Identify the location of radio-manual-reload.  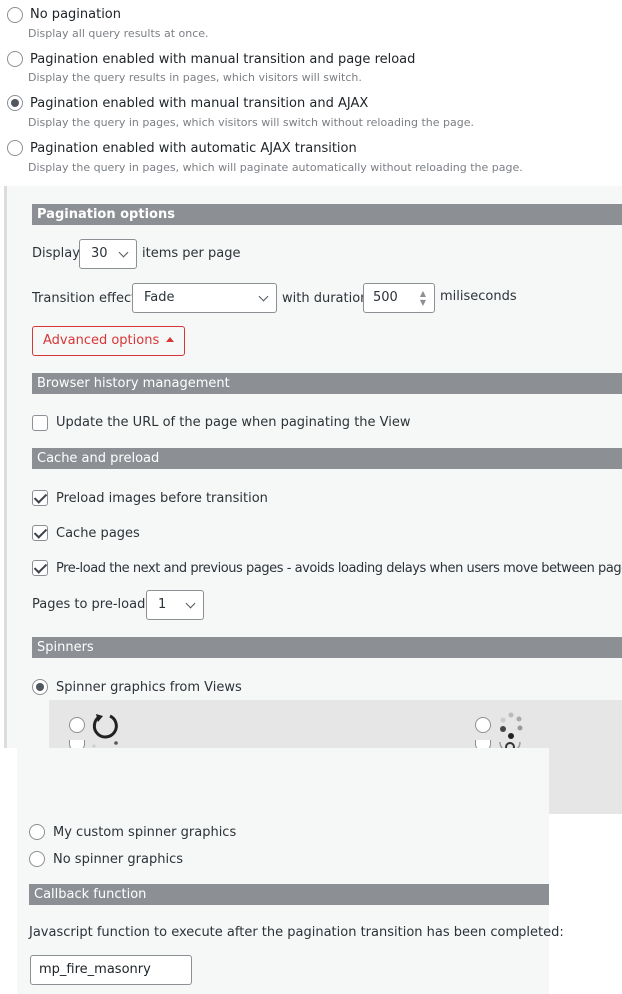
(15, 59).